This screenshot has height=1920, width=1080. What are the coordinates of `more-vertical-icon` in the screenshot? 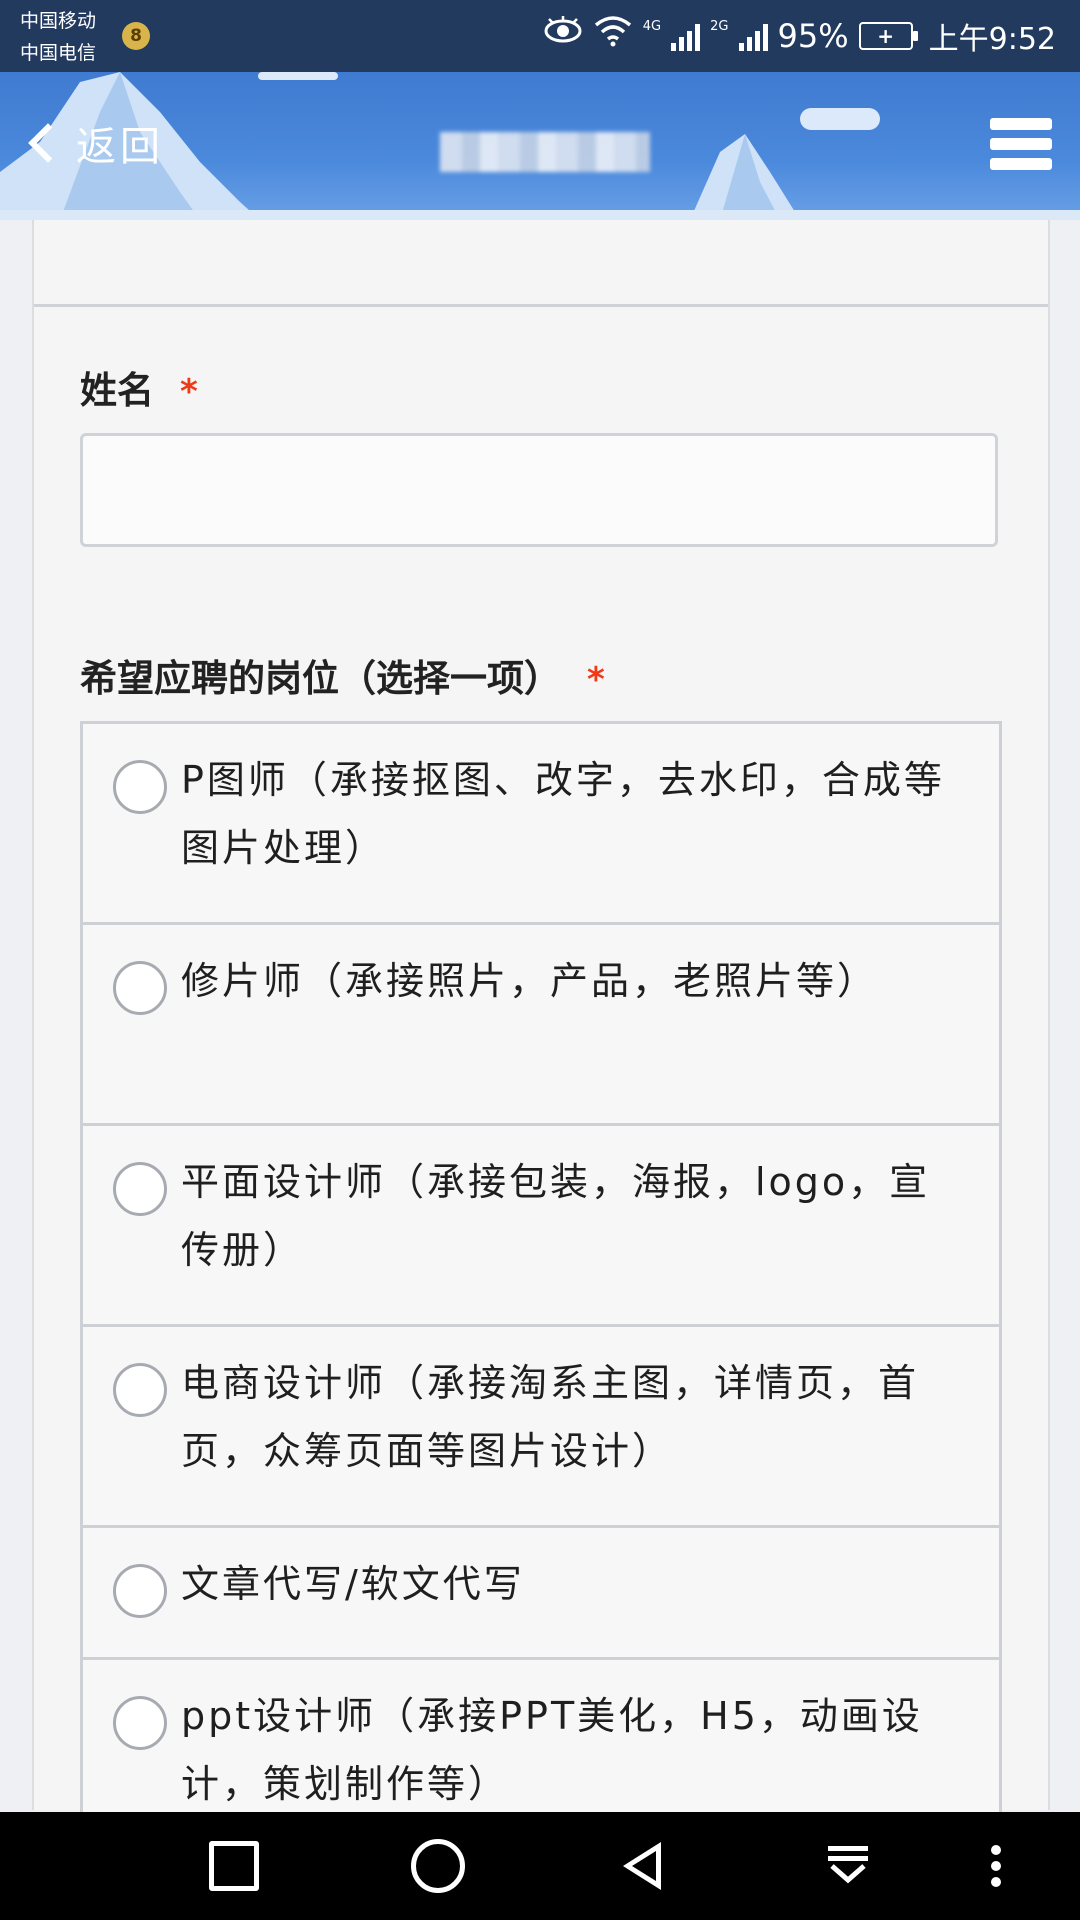 It's located at (996, 1866).